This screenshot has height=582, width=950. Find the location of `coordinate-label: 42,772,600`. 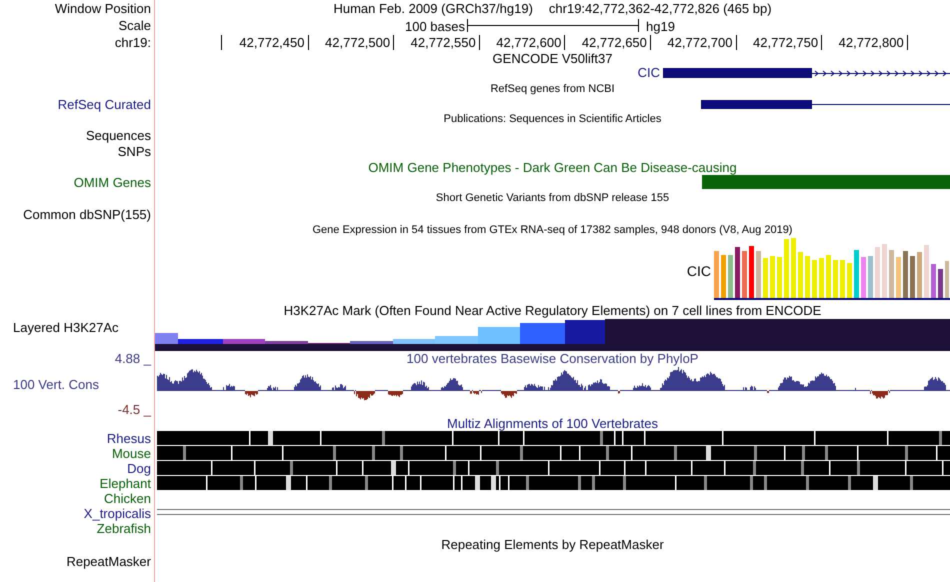

coordinate-label: 42,772,600 is located at coordinates (531, 42).